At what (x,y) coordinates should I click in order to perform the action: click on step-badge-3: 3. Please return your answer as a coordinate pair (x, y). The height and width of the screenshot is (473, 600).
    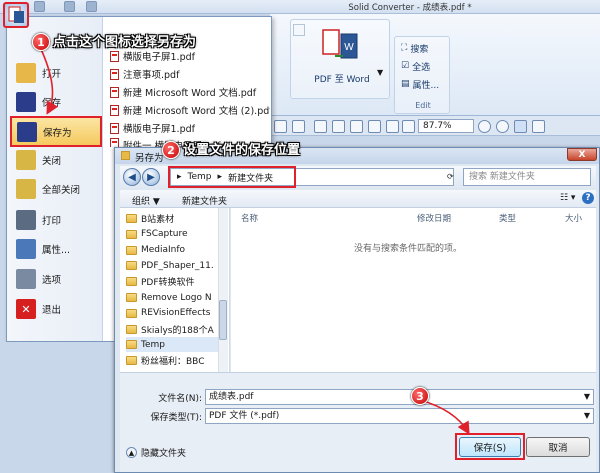
    Looking at the image, I should click on (420, 396).